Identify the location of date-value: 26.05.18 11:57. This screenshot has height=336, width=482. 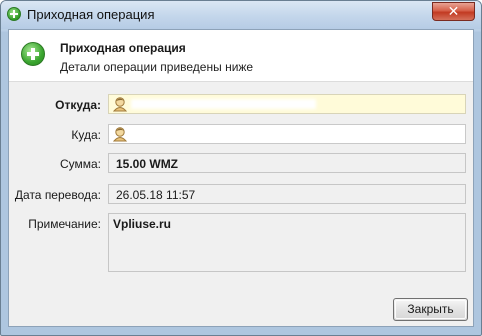
(156, 195).